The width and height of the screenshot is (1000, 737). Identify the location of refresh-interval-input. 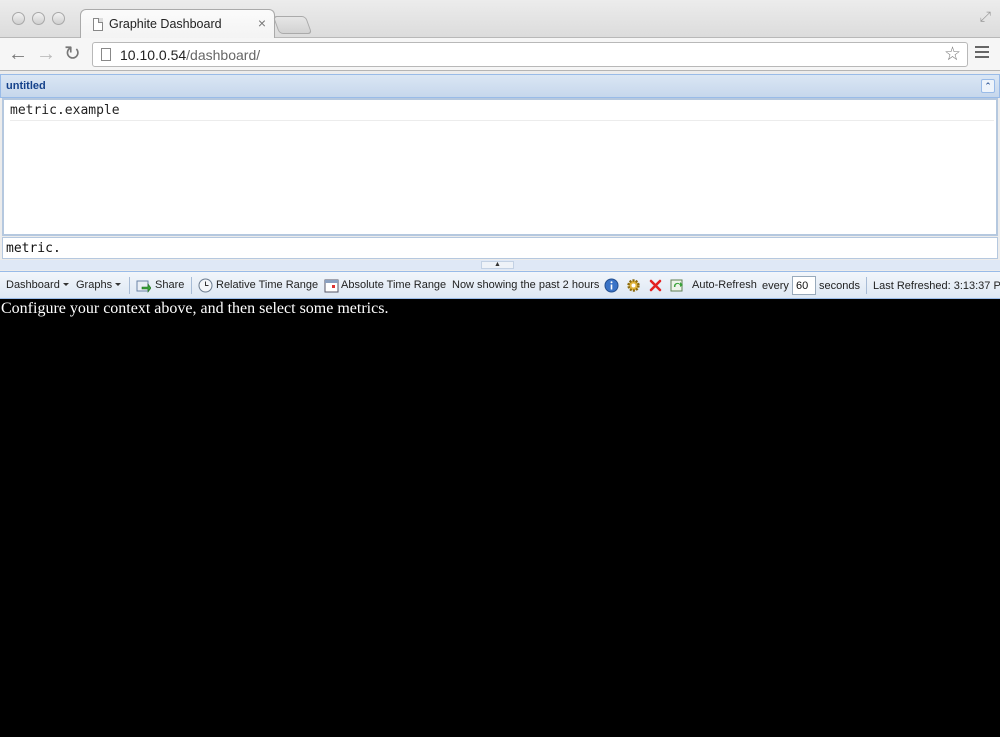
(804, 285).